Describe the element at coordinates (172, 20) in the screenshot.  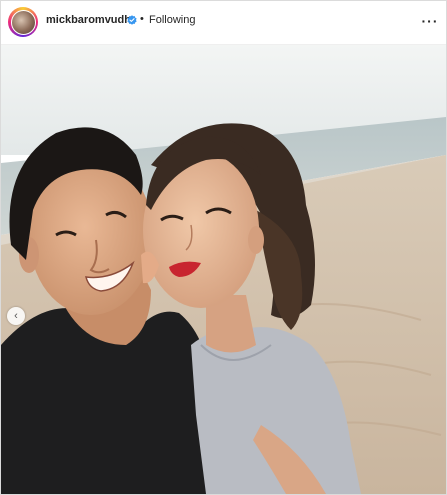
I see `following-button: Following` at that location.